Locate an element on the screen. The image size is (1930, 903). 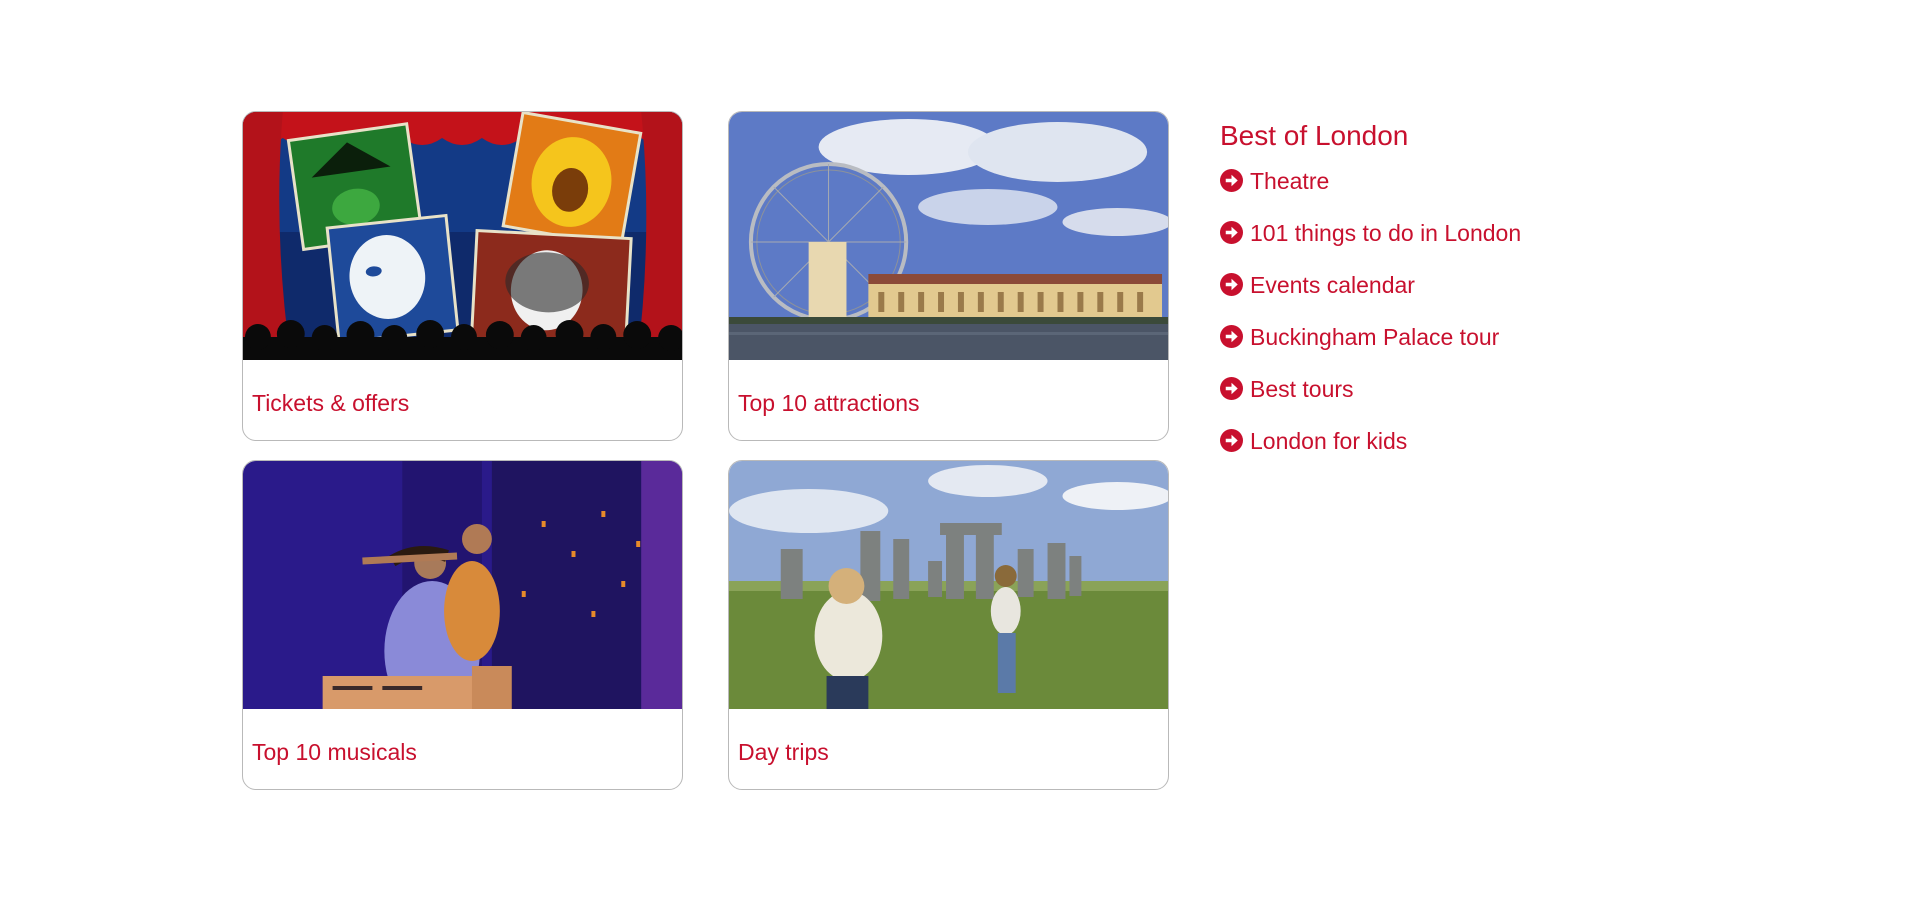
west-end-musicals-posters-image is located at coordinates (462, 236).